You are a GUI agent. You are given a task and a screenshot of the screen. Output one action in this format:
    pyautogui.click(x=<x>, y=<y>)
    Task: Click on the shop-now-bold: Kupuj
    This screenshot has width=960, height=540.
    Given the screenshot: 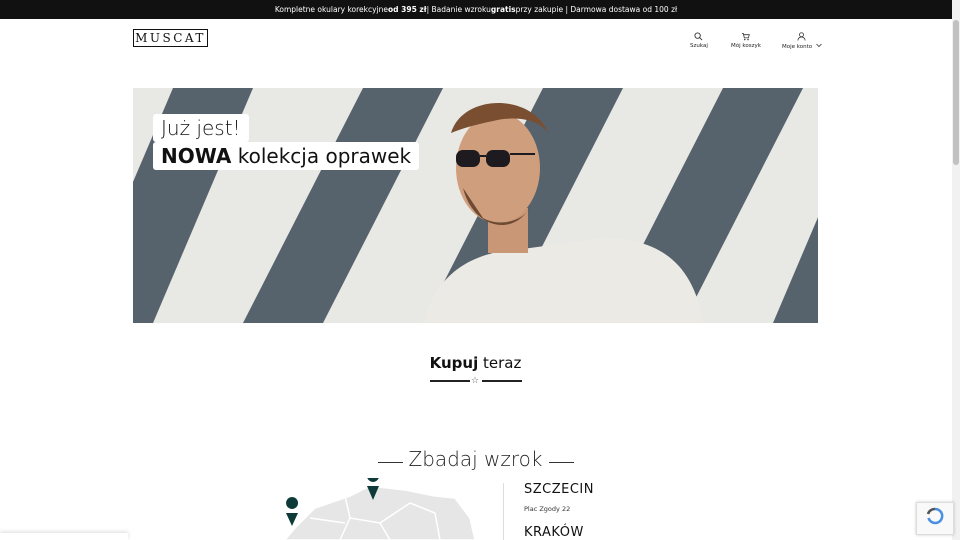 What is the action you would take?
    pyautogui.click(x=454, y=363)
    